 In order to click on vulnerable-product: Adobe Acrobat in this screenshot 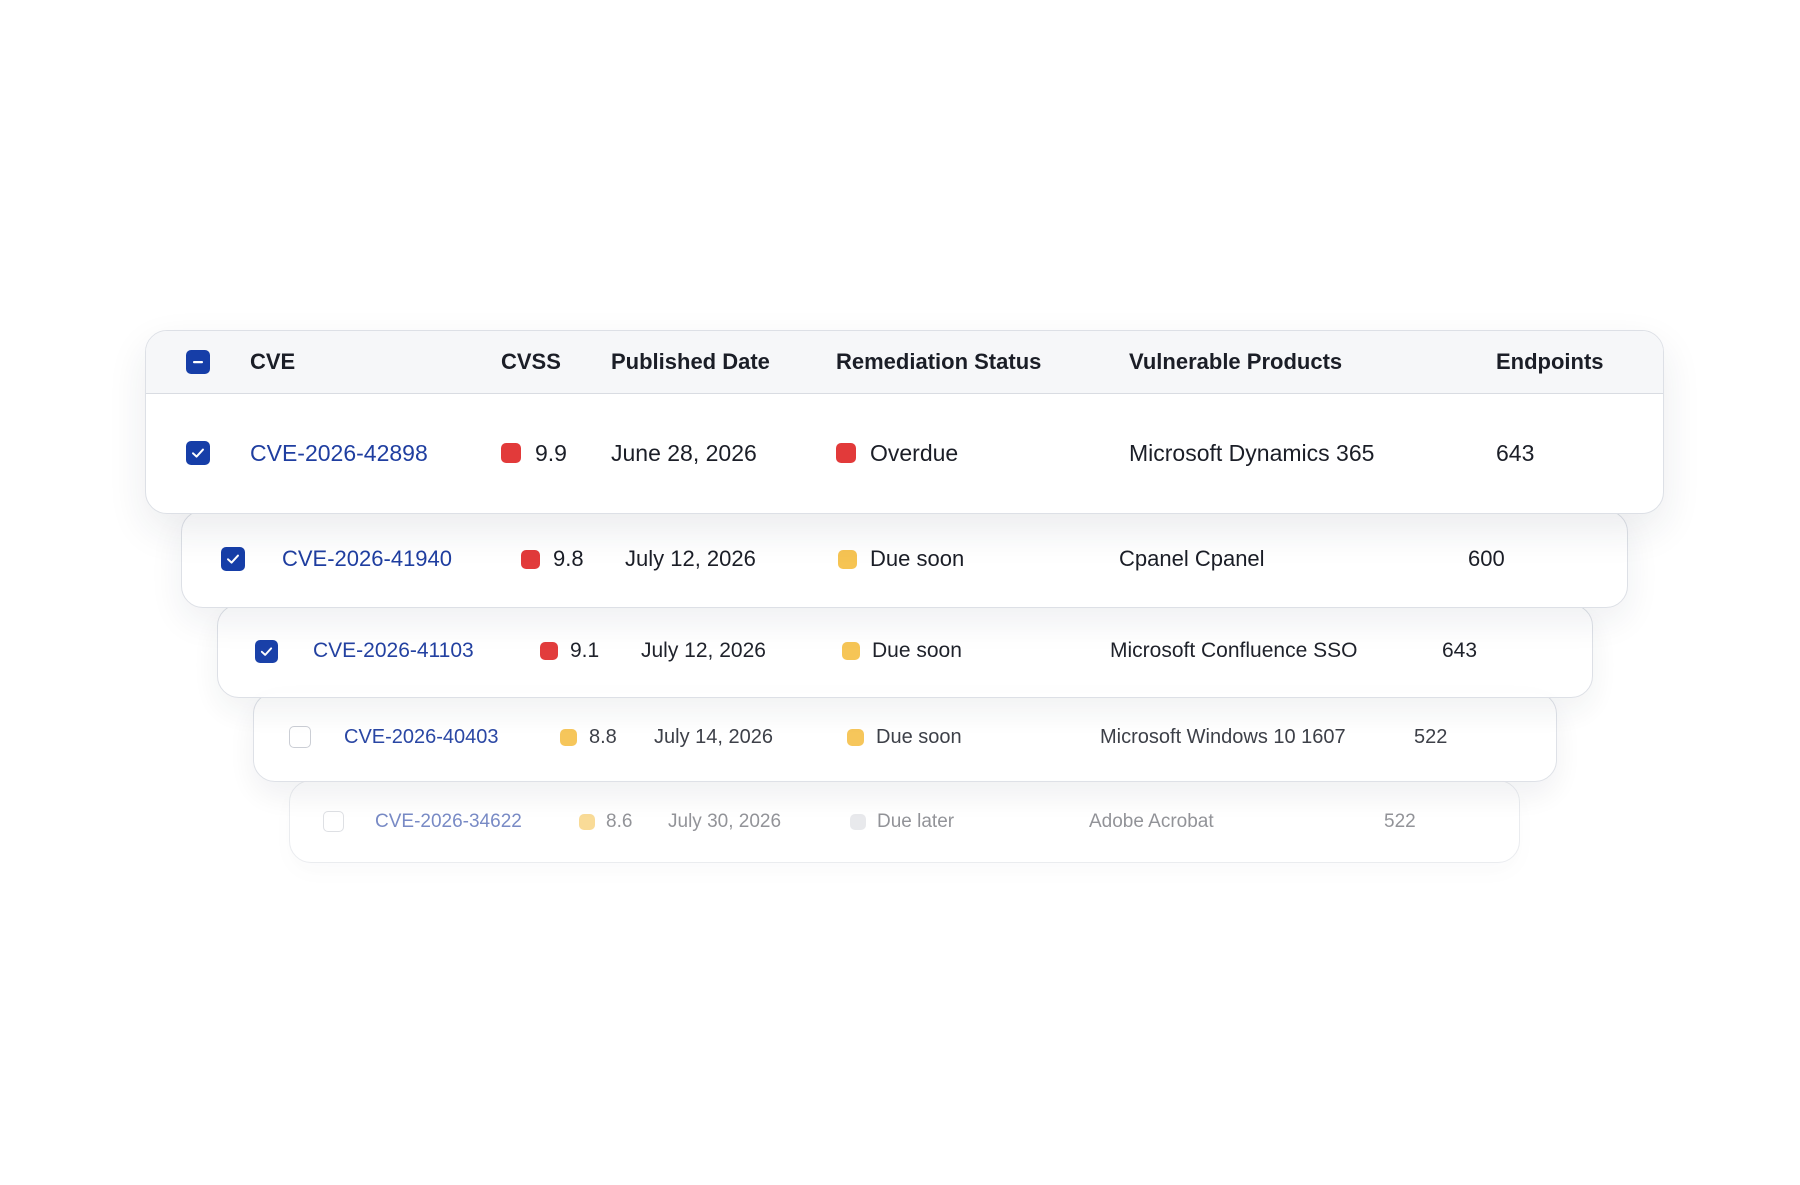, I will do `click(1151, 821)`.